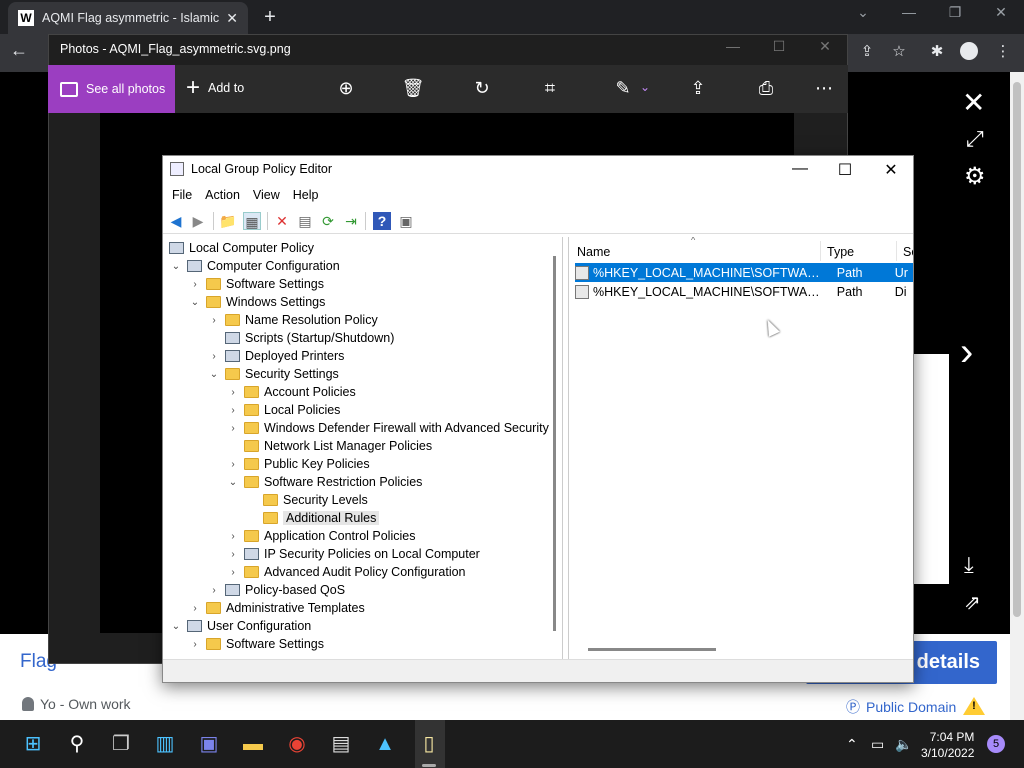 The width and height of the screenshot is (1024, 768). Describe the element at coordinates (312, 518) in the screenshot. I see `tree-item-additional-rules: Additional Rules` at that location.